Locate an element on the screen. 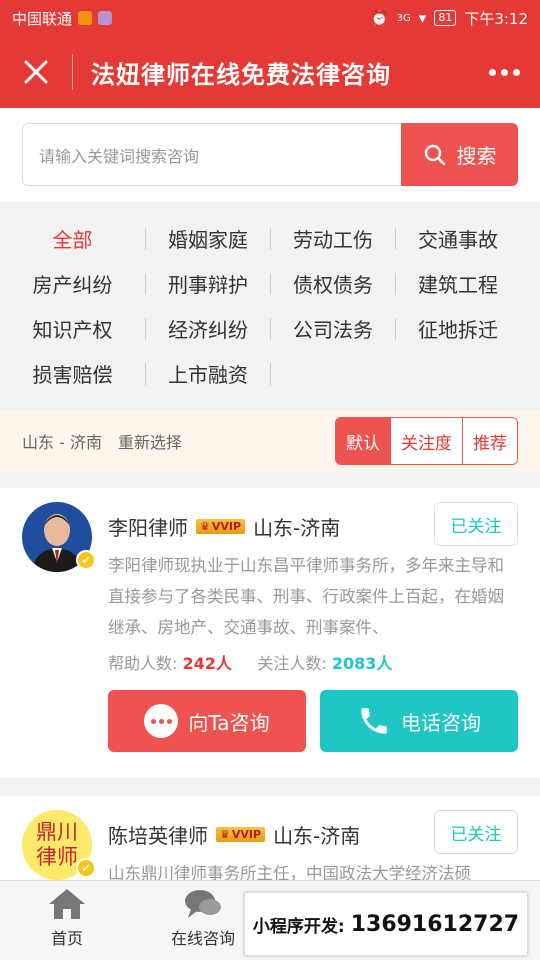  lawyer-name: 陈培英律师 is located at coordinates (158, 836).